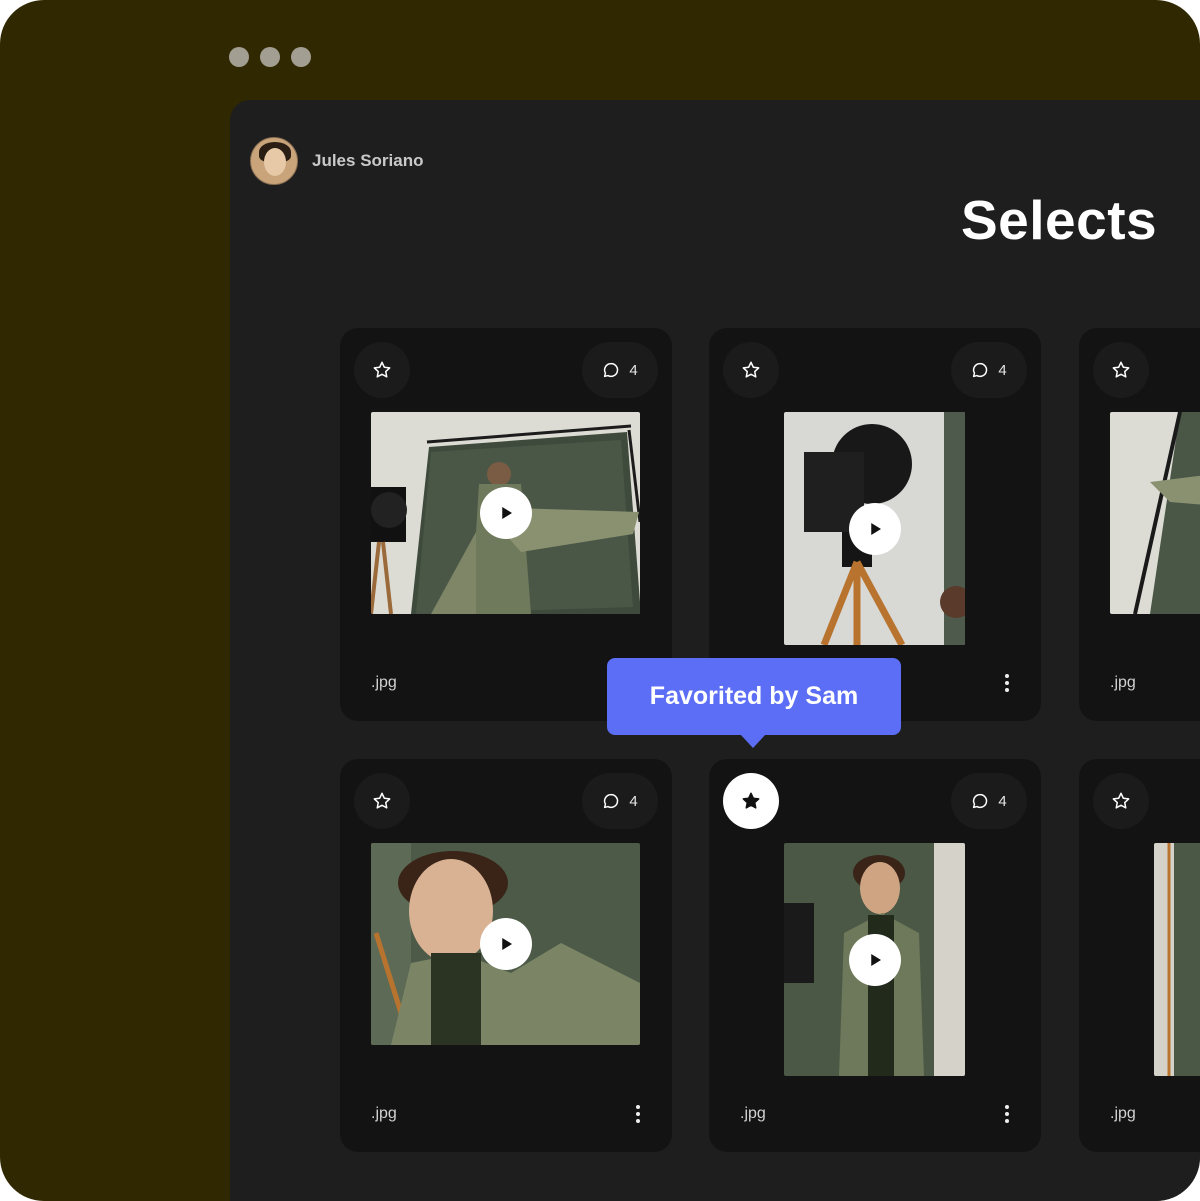 This screenshot has height=1201, width=1200. Describe the element at coordinates (274, 161) in the screenshot. I see `avatar` at that location.